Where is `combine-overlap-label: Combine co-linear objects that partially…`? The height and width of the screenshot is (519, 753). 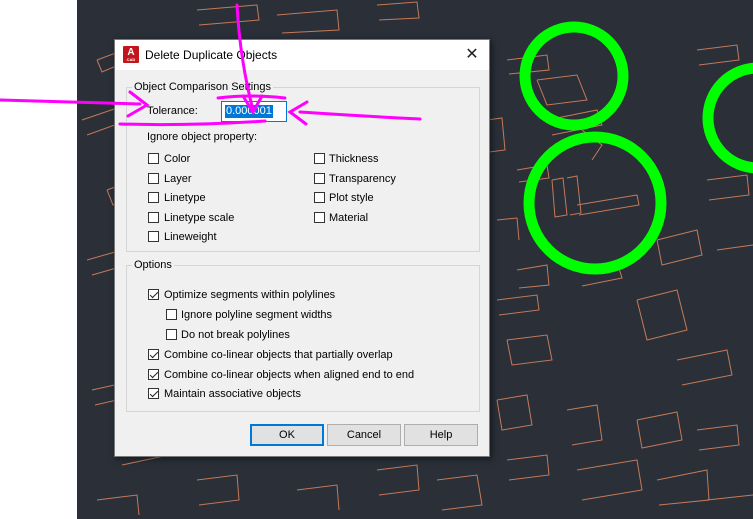 combine-overlap-label: Combine co-linear objects that partially… is located at coordinates (278, 355).